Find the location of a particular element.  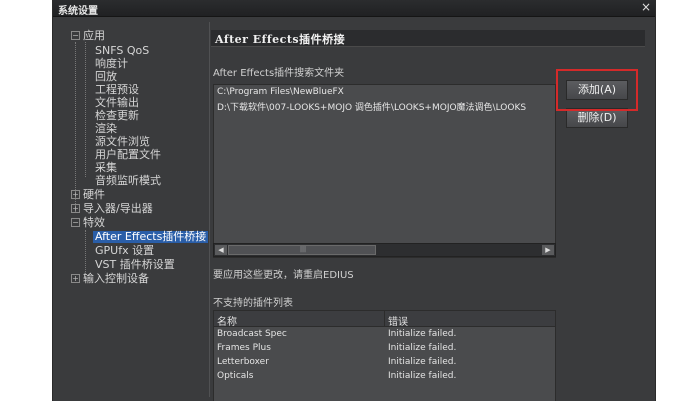

table-row: Frames Plus Initialize failed. is located at coordinates (384, 349).